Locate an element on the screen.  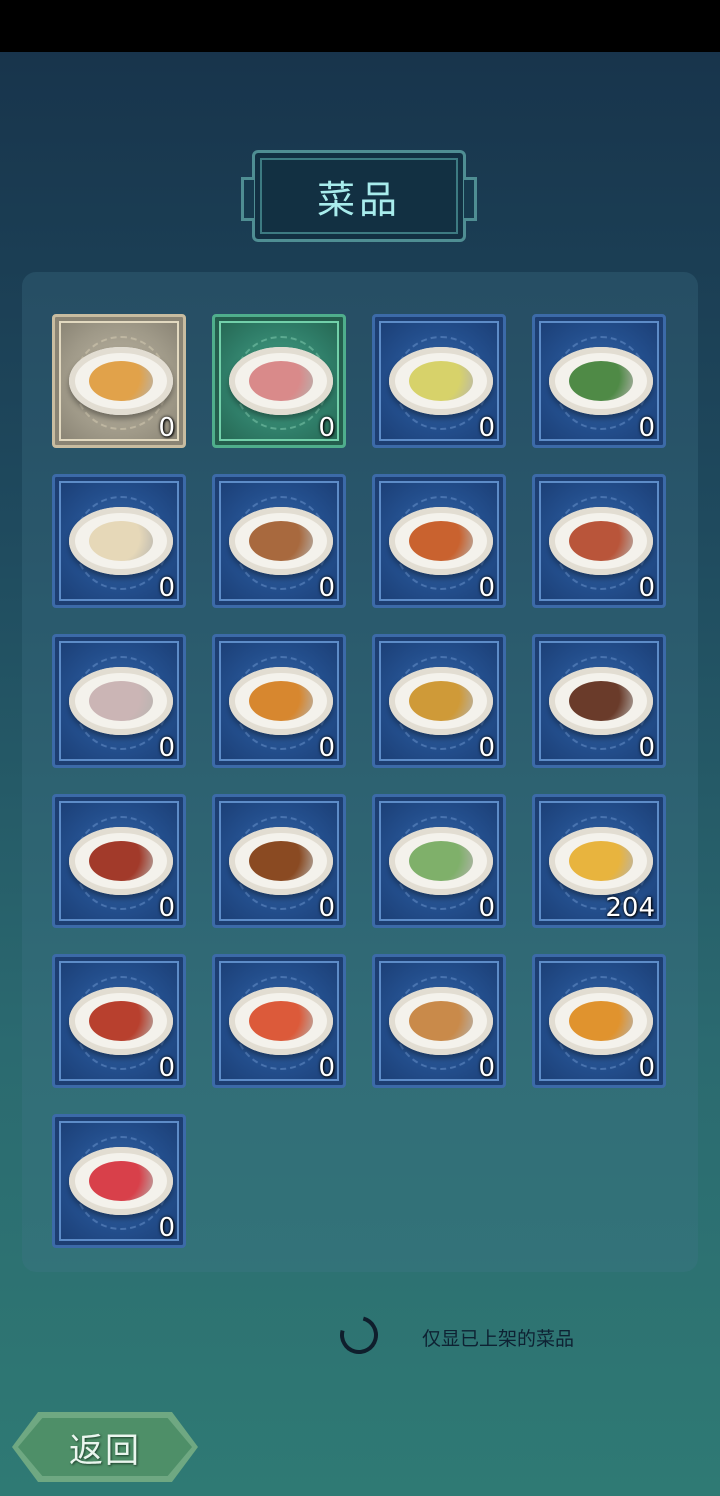
meatball-dish-icon is located at coordinates (281, 861).